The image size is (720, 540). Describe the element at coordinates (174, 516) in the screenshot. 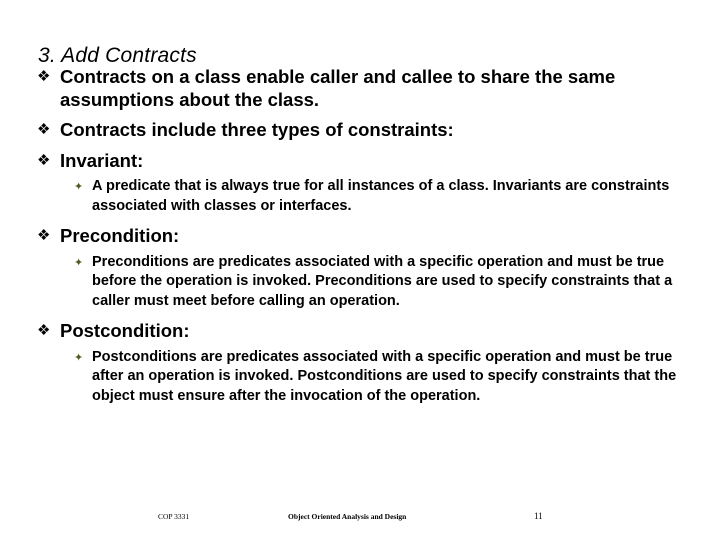

I see `footer-course-code: COP 3331` at that location.